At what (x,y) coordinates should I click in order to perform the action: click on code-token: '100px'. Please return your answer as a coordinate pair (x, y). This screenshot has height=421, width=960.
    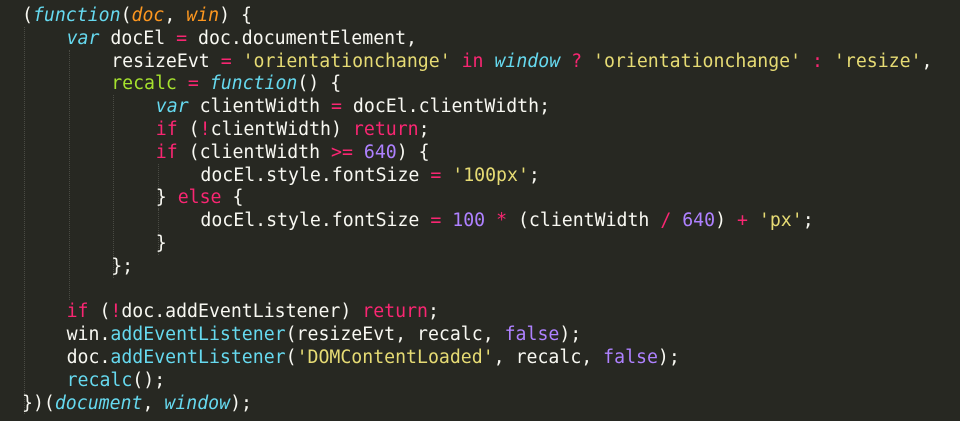
    Looking at the image, I should click on (490, 175).